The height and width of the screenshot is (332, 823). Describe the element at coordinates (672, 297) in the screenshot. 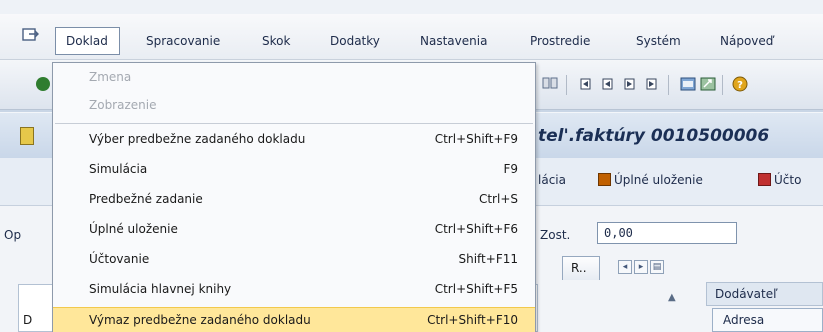

I see `scroll-up-icon: ▲` at that location.